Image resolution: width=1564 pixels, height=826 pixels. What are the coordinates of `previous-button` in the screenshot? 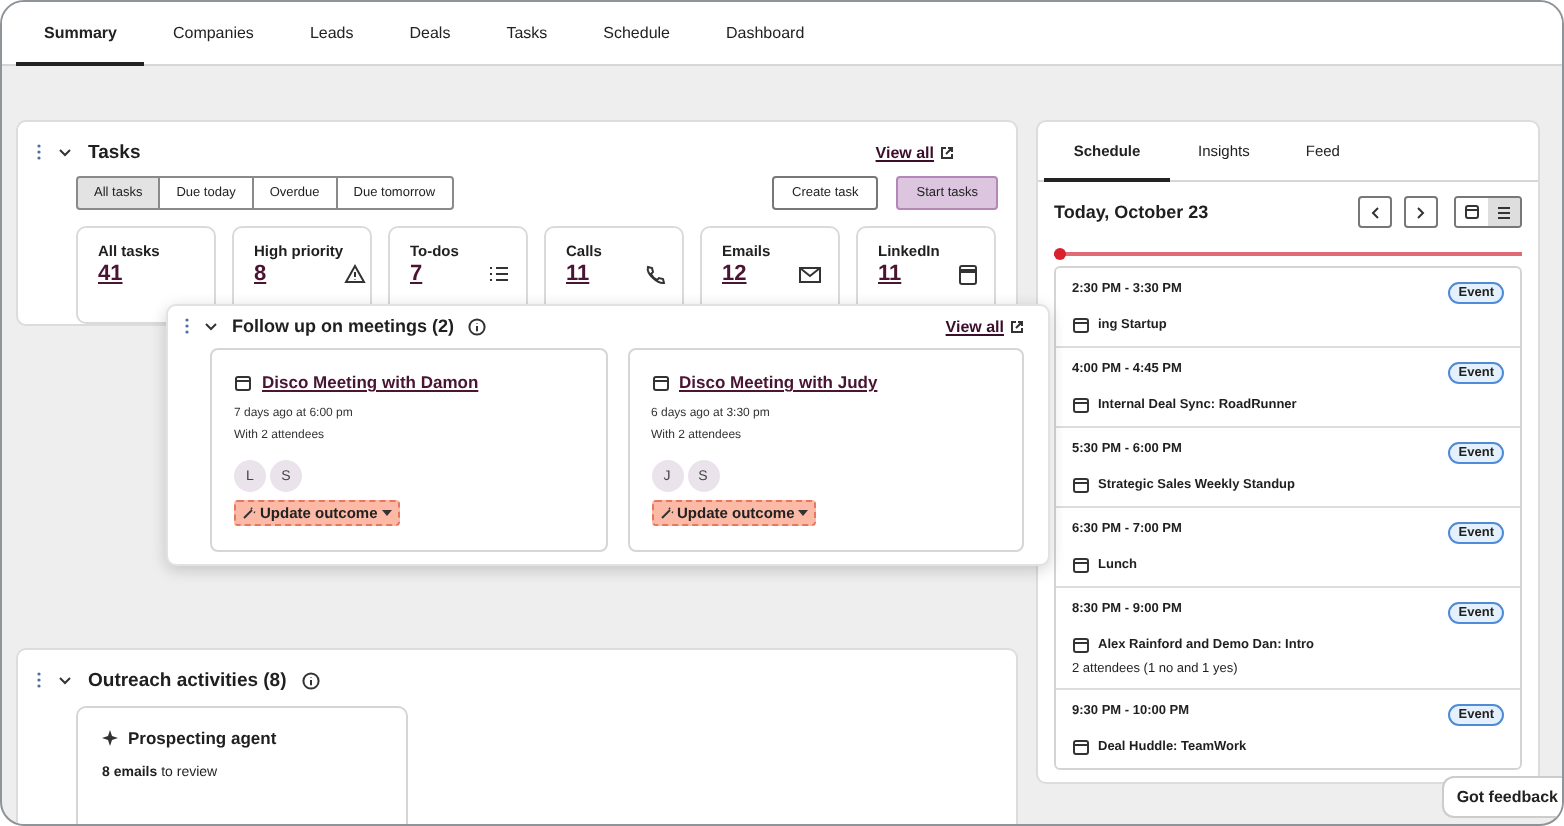 It's located at (1375, 212).